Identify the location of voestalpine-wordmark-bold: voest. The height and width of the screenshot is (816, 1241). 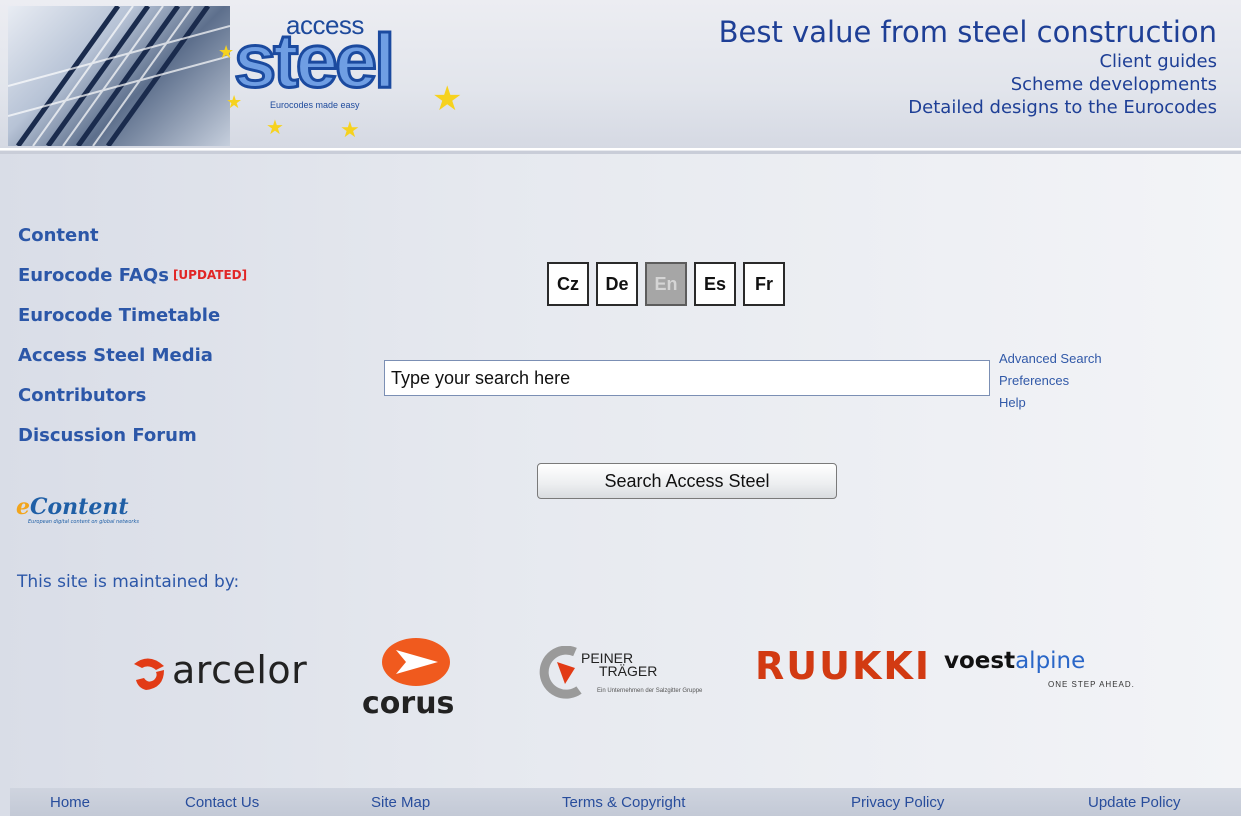
(980, 661).